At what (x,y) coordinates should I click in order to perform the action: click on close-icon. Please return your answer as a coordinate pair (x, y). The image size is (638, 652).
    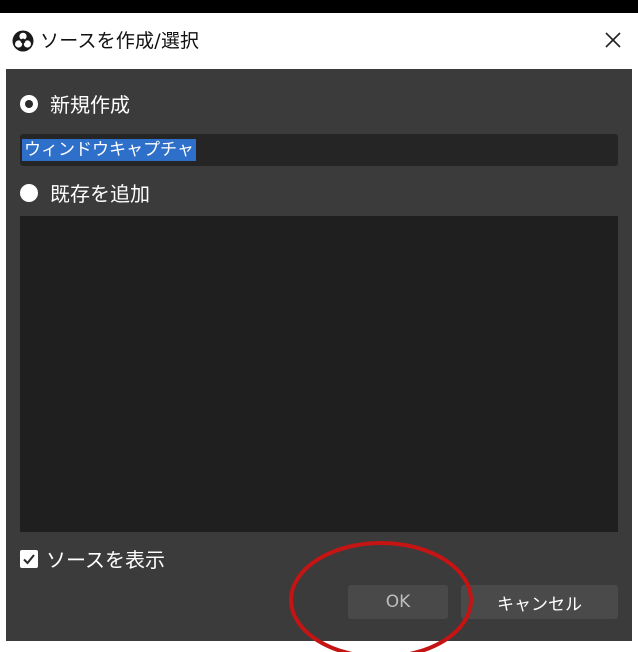
    Looking at the image, I should click on (613, 40).